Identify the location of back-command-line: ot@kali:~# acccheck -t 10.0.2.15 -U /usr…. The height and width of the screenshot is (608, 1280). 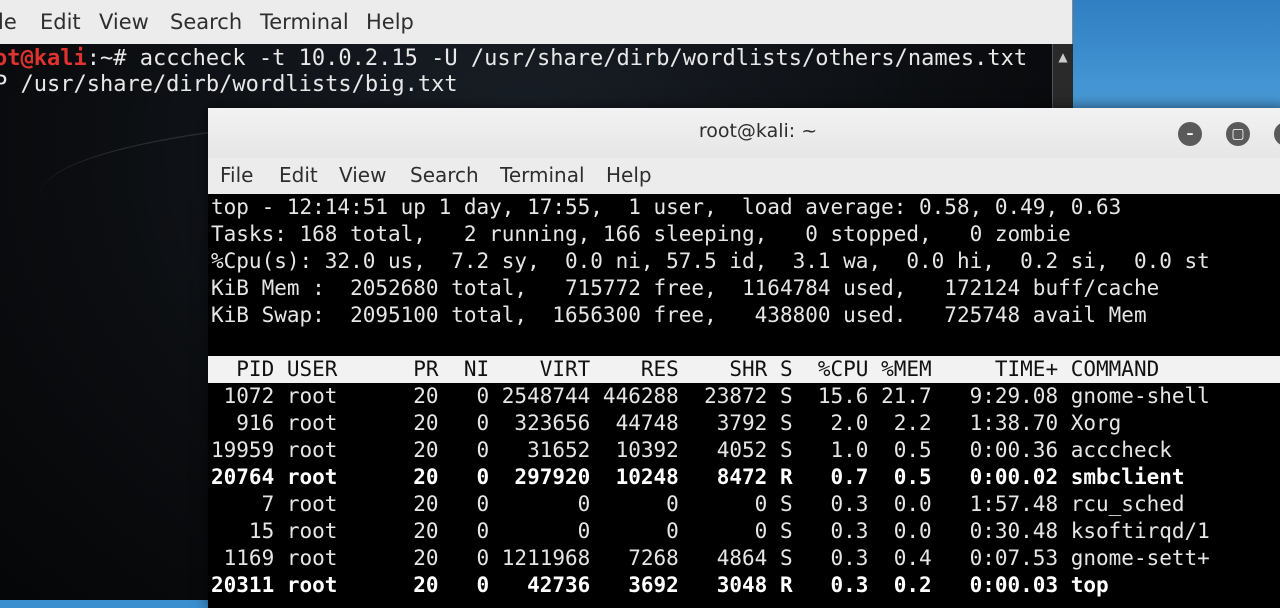
(513, 59).